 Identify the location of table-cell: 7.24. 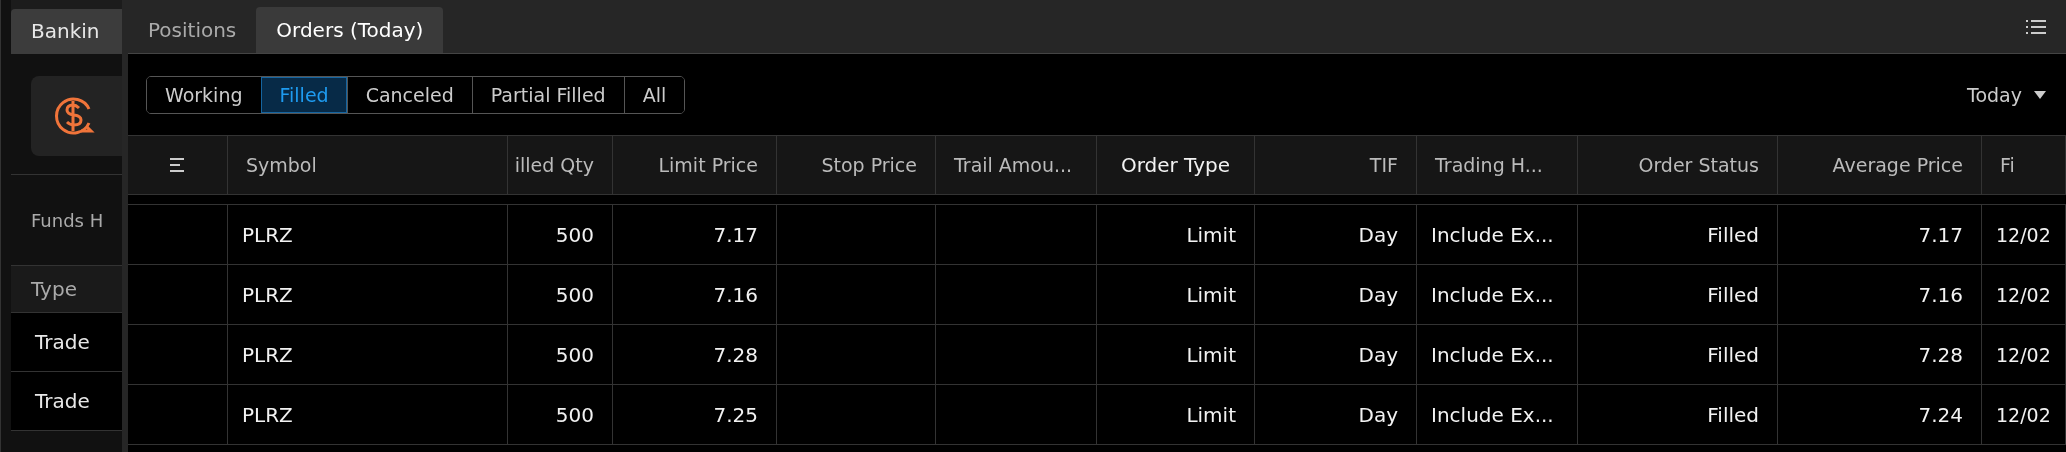
(1940, 414).